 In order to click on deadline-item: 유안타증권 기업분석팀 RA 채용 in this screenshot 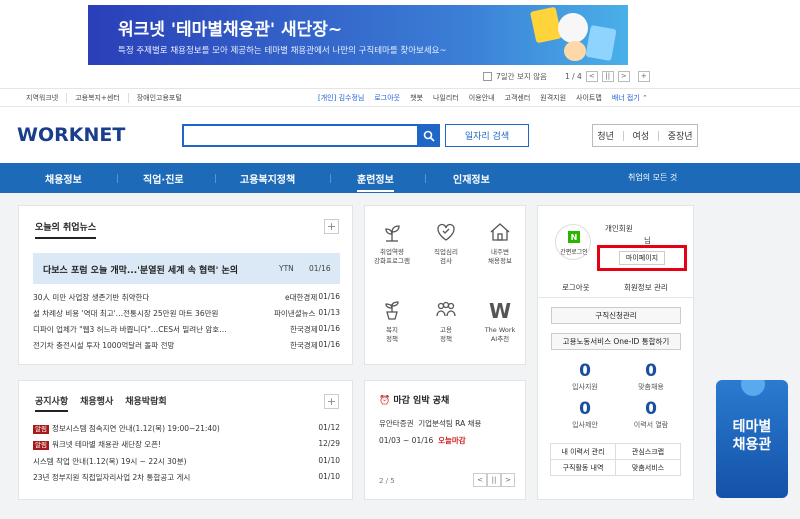, I will do `click(430, 423)`.